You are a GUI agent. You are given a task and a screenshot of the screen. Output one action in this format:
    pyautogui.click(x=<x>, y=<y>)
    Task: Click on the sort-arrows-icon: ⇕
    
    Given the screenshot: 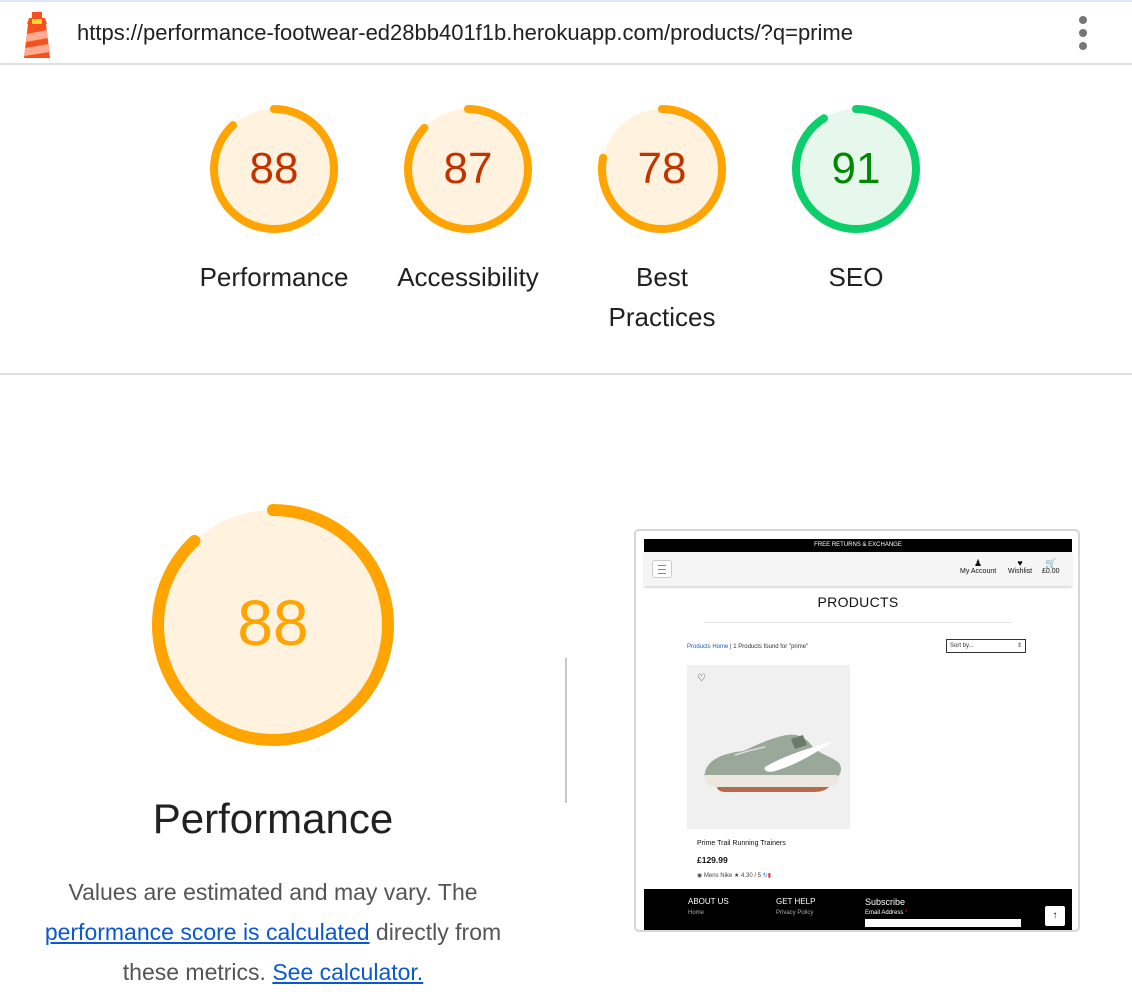 What is the action you would take?
    pyautogui.click(x=1019, y=646)
    